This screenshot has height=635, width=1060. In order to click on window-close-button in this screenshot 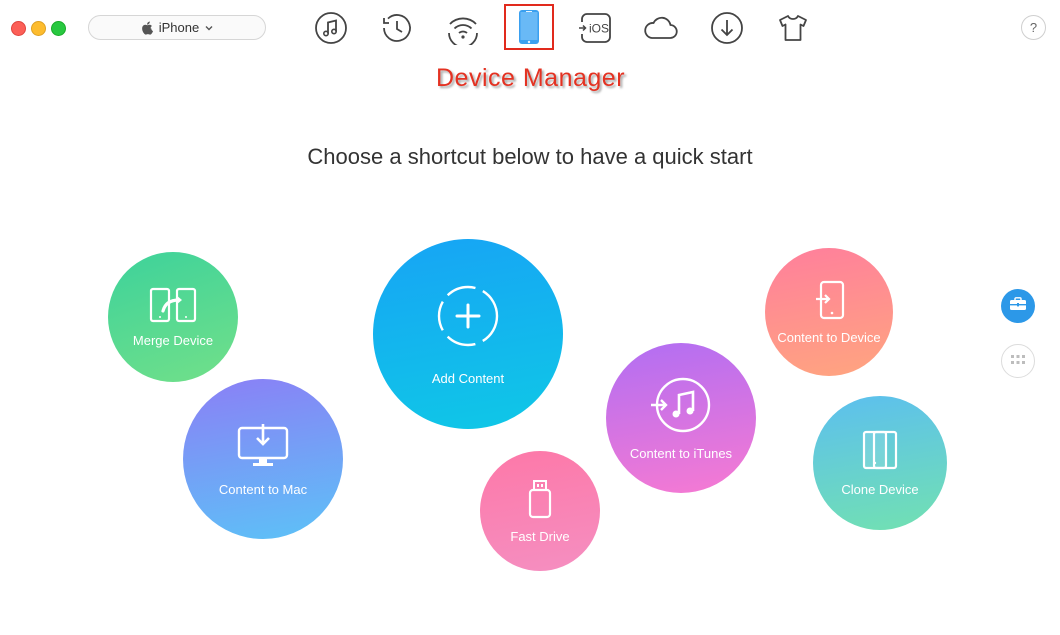, I will do `click(18, 28)`.